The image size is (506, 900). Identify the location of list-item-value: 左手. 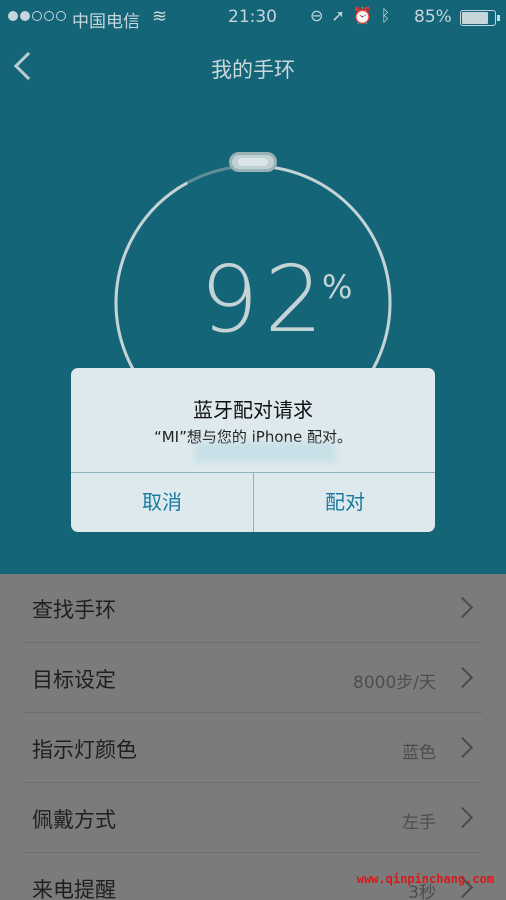
(419, 823).